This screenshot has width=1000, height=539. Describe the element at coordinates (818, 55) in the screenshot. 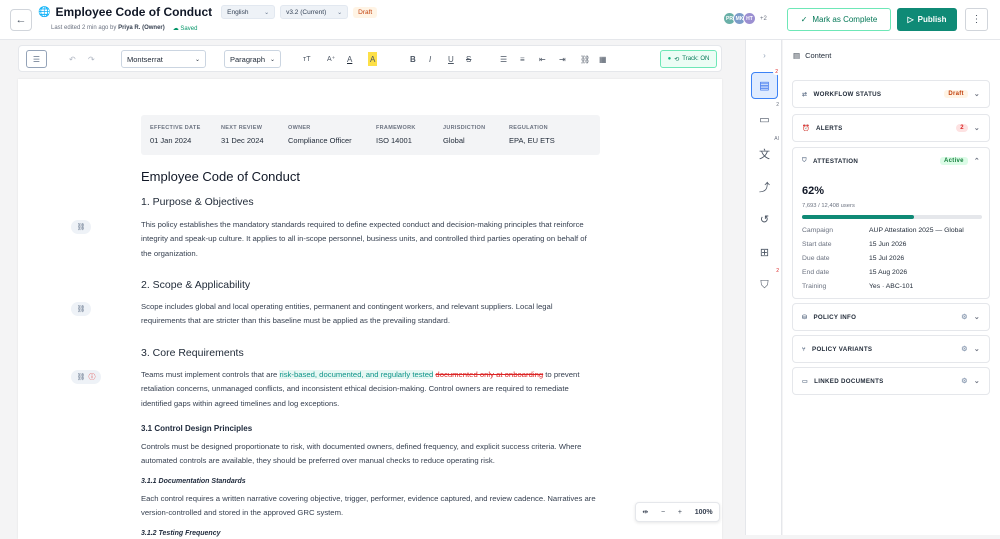

I see `panel-title: Content` at that location.